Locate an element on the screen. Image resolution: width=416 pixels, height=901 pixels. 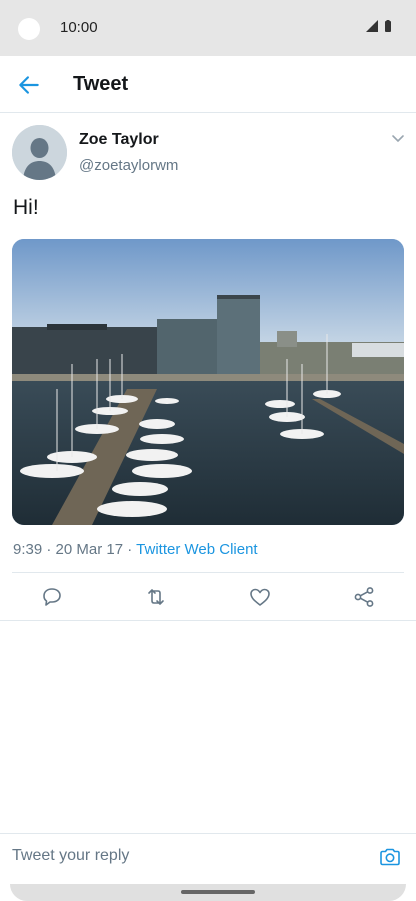
system-icons is located at coordinates (379, 26).